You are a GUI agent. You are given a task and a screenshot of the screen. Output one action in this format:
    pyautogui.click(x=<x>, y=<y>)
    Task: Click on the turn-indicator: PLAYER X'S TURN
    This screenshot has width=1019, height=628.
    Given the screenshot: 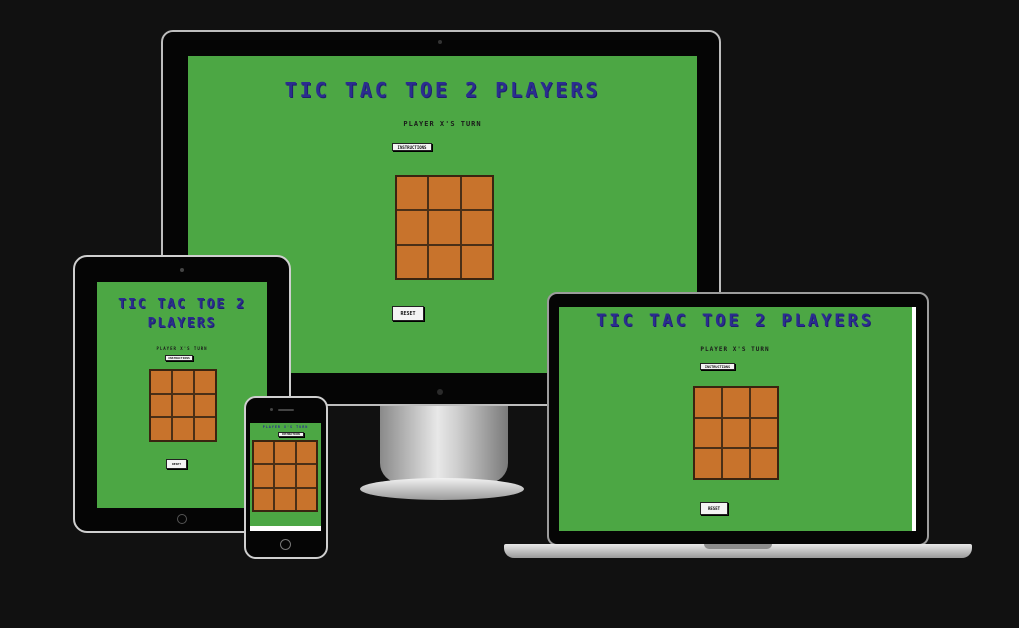 What is the action you would take?
    pyautogui.click(x=285, y=427)
    